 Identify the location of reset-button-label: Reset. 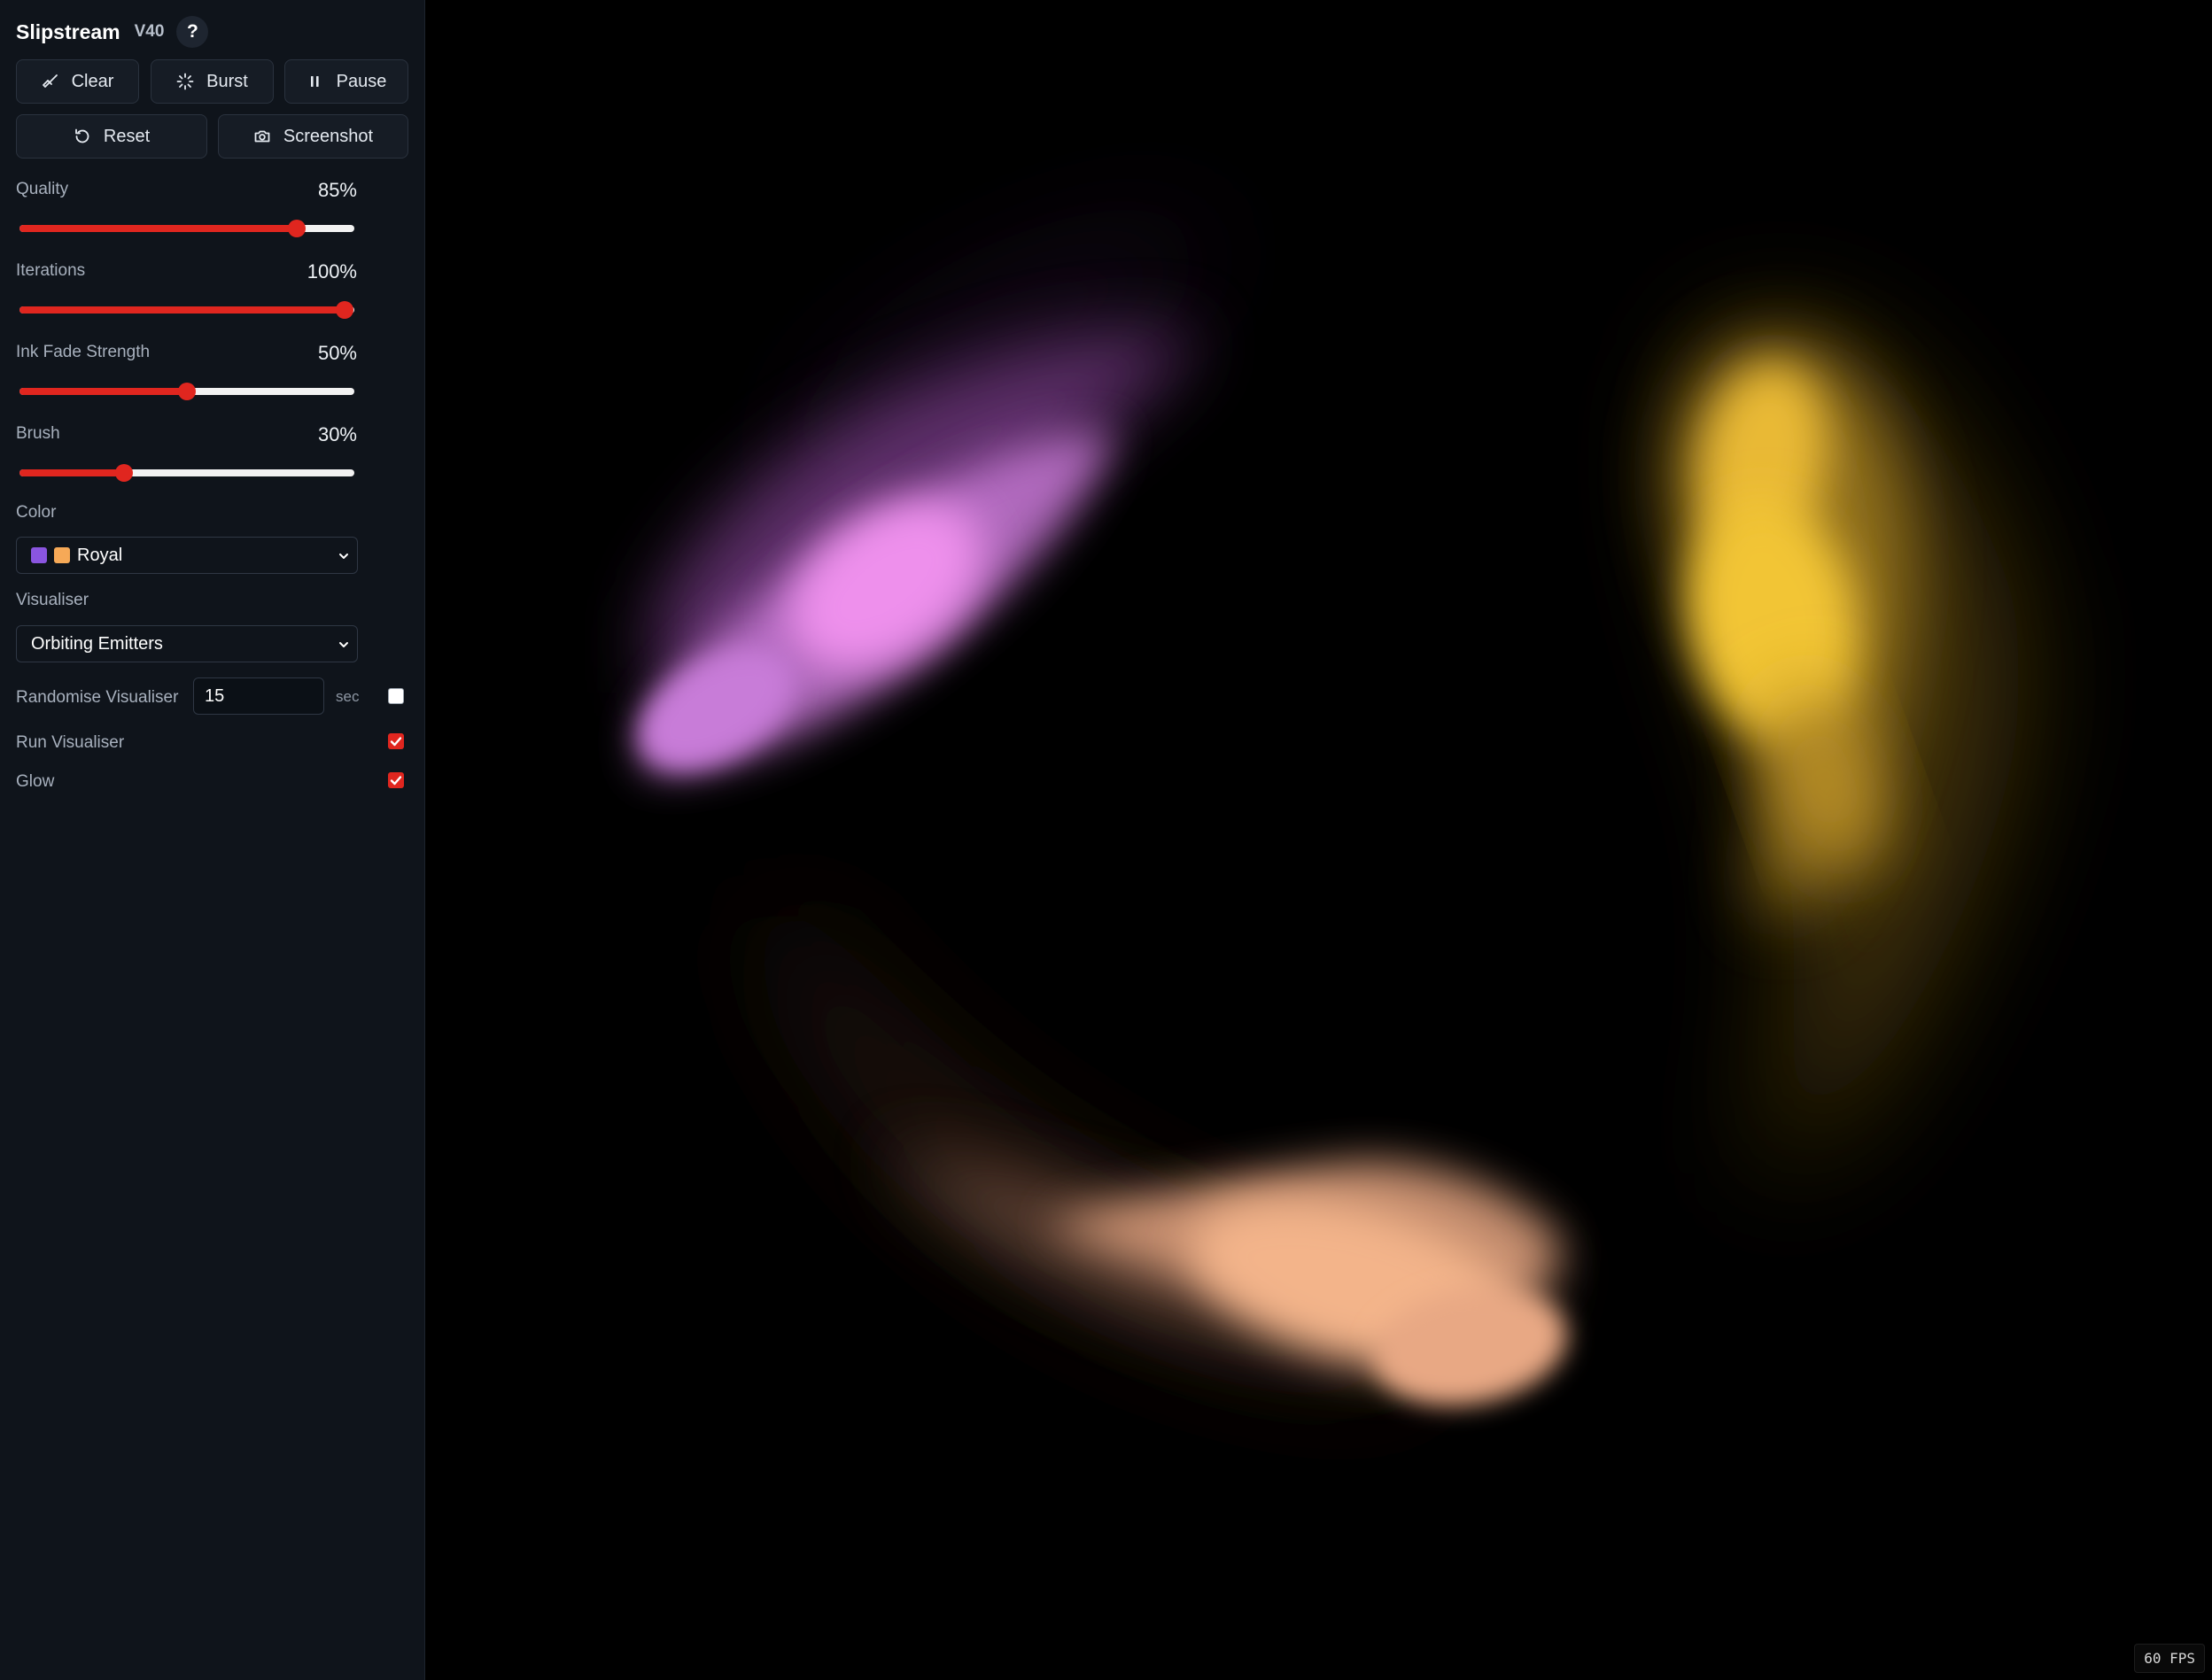
(127, 136).